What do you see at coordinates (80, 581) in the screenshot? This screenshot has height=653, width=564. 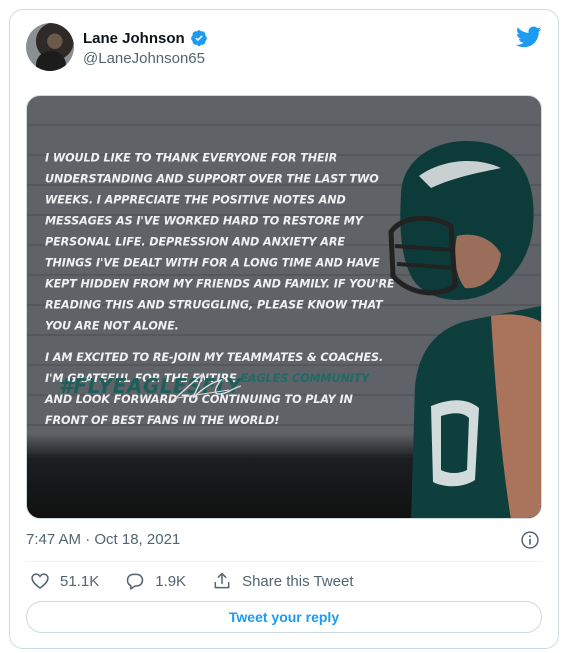 I see `like-count: 51.1K` at bounding box center [80, 581].